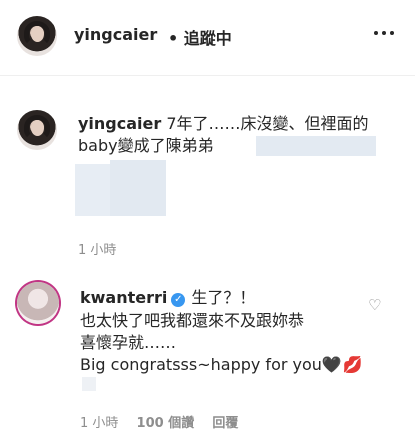 The image size is (415, 438). I want to click on caption-avatar, so click(37, 130).